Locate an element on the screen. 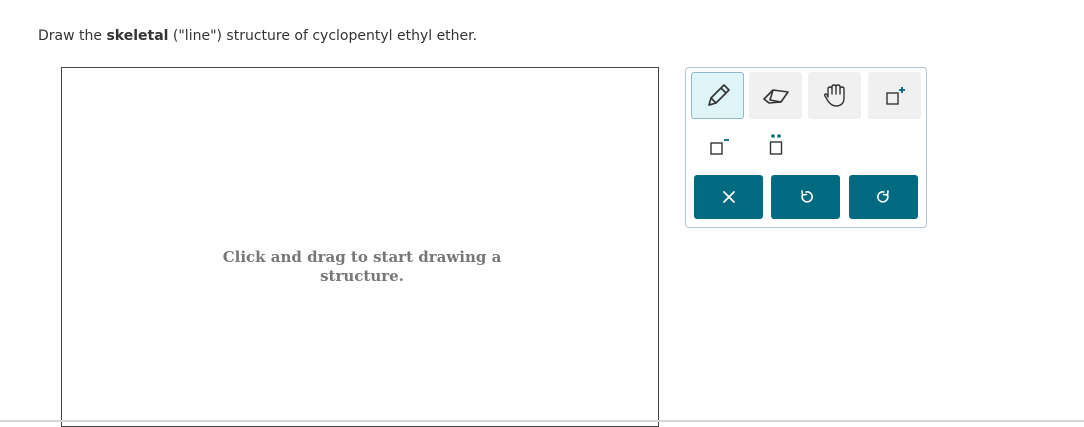 The height and width of the screenshot is (427, 1084). drawing-toolbox is located at coordinates (806, 147).